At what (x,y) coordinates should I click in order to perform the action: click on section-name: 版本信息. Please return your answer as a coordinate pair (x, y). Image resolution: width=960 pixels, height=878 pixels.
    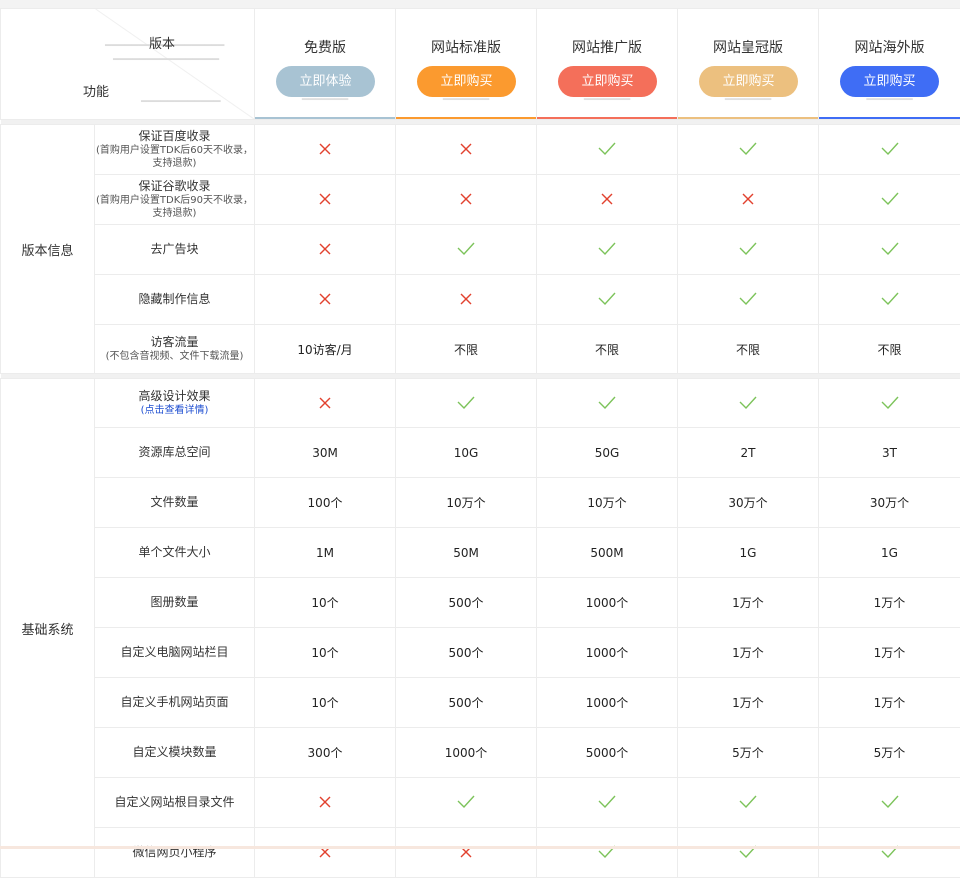
    Looking at the image, I should click on (48, 249).